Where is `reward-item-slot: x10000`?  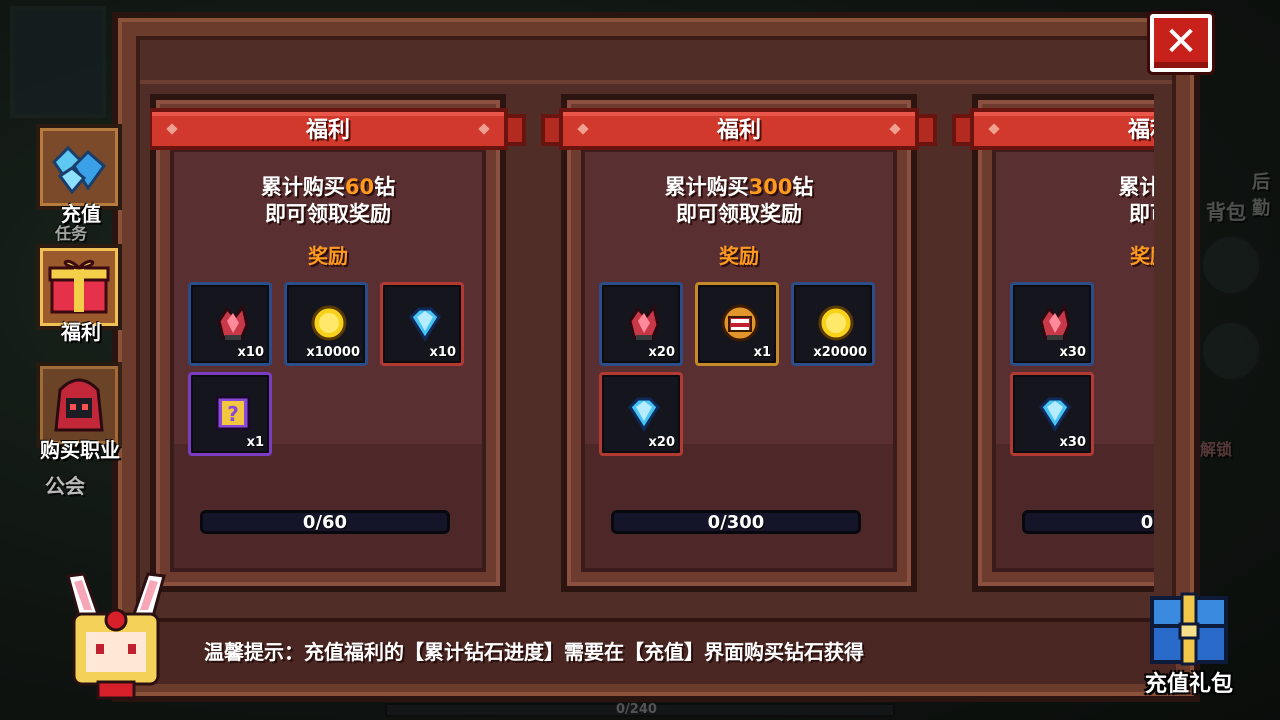
reward-item-slot: x10000 is located at coordinates (326, 324).